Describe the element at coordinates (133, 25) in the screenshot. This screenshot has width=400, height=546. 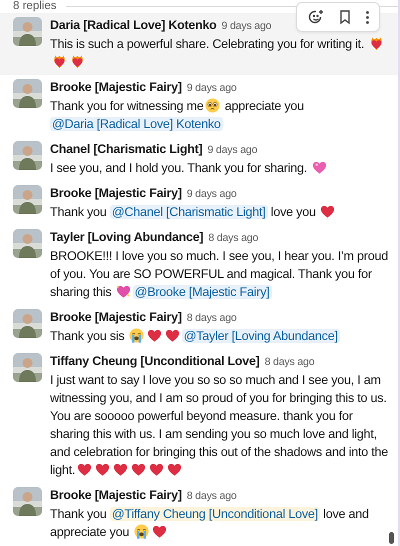
I see `author-name: Daria [Radical Love] Kotenko` at that location.